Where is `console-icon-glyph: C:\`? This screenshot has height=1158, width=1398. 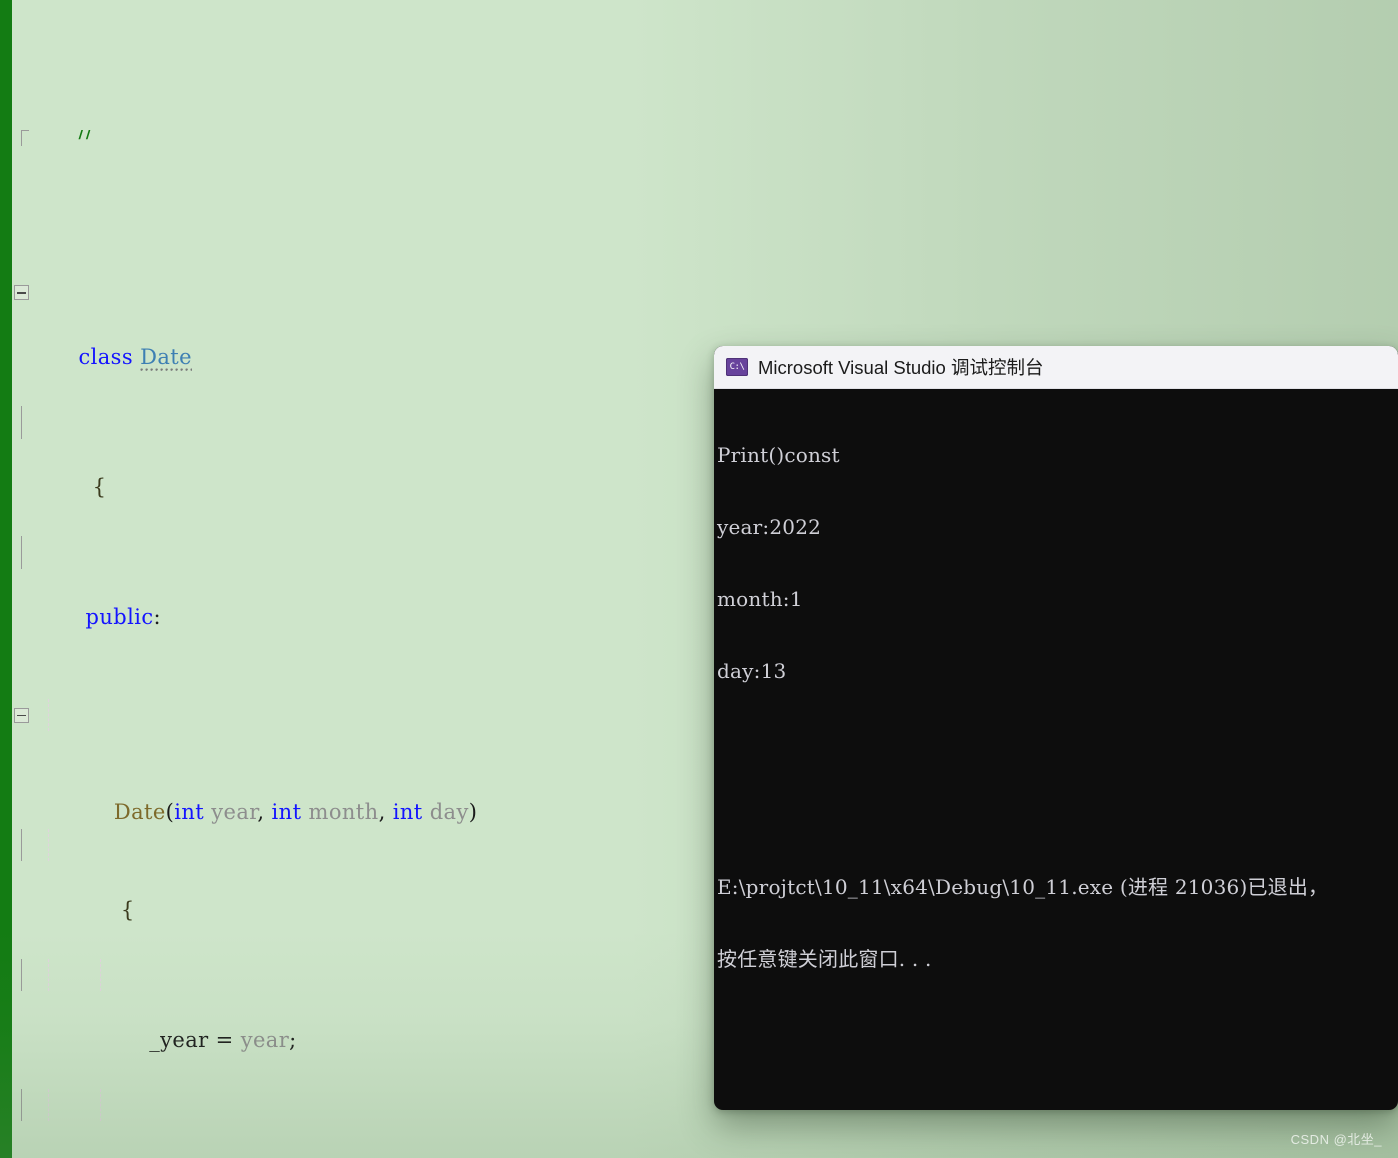
console-icon-glyph: C:\ is located at coordinates (737, 367).